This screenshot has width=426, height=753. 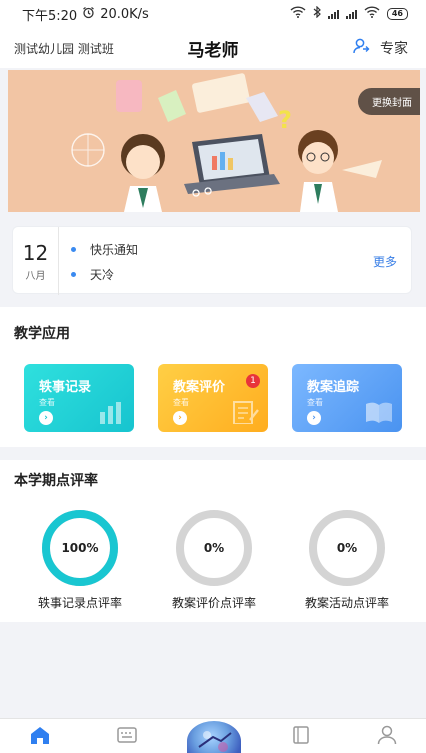 What do you see at coordinates (56, 481) in the screenshot?
I see `review-rate-title: 本学期点评率` at bounding box center [56, 481].